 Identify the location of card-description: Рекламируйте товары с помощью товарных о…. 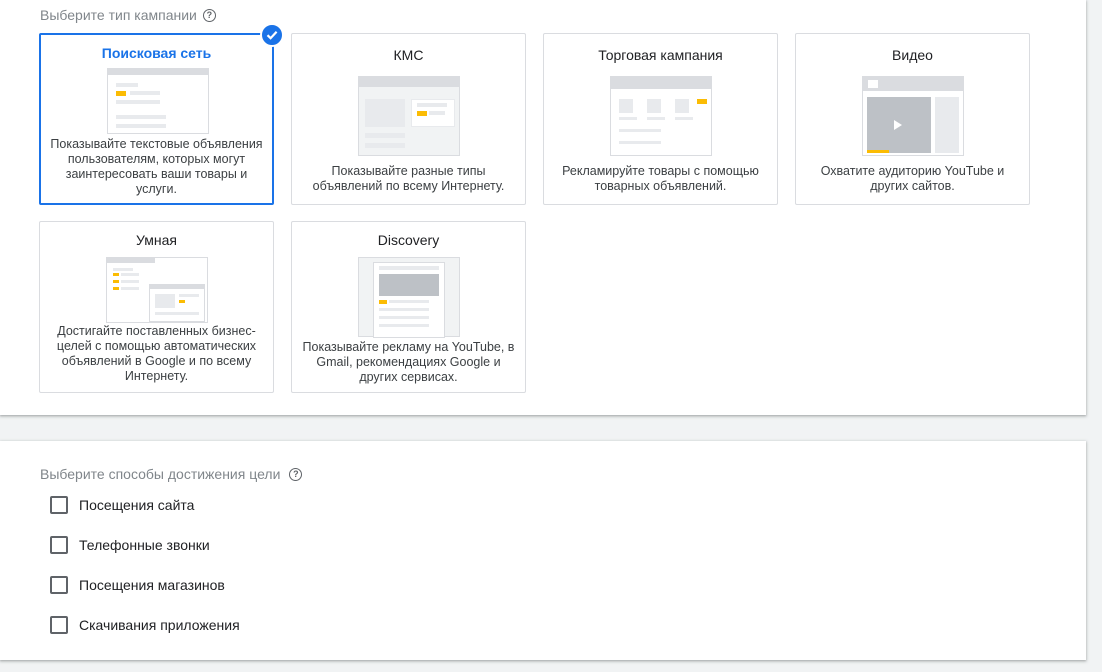
(660, 178).